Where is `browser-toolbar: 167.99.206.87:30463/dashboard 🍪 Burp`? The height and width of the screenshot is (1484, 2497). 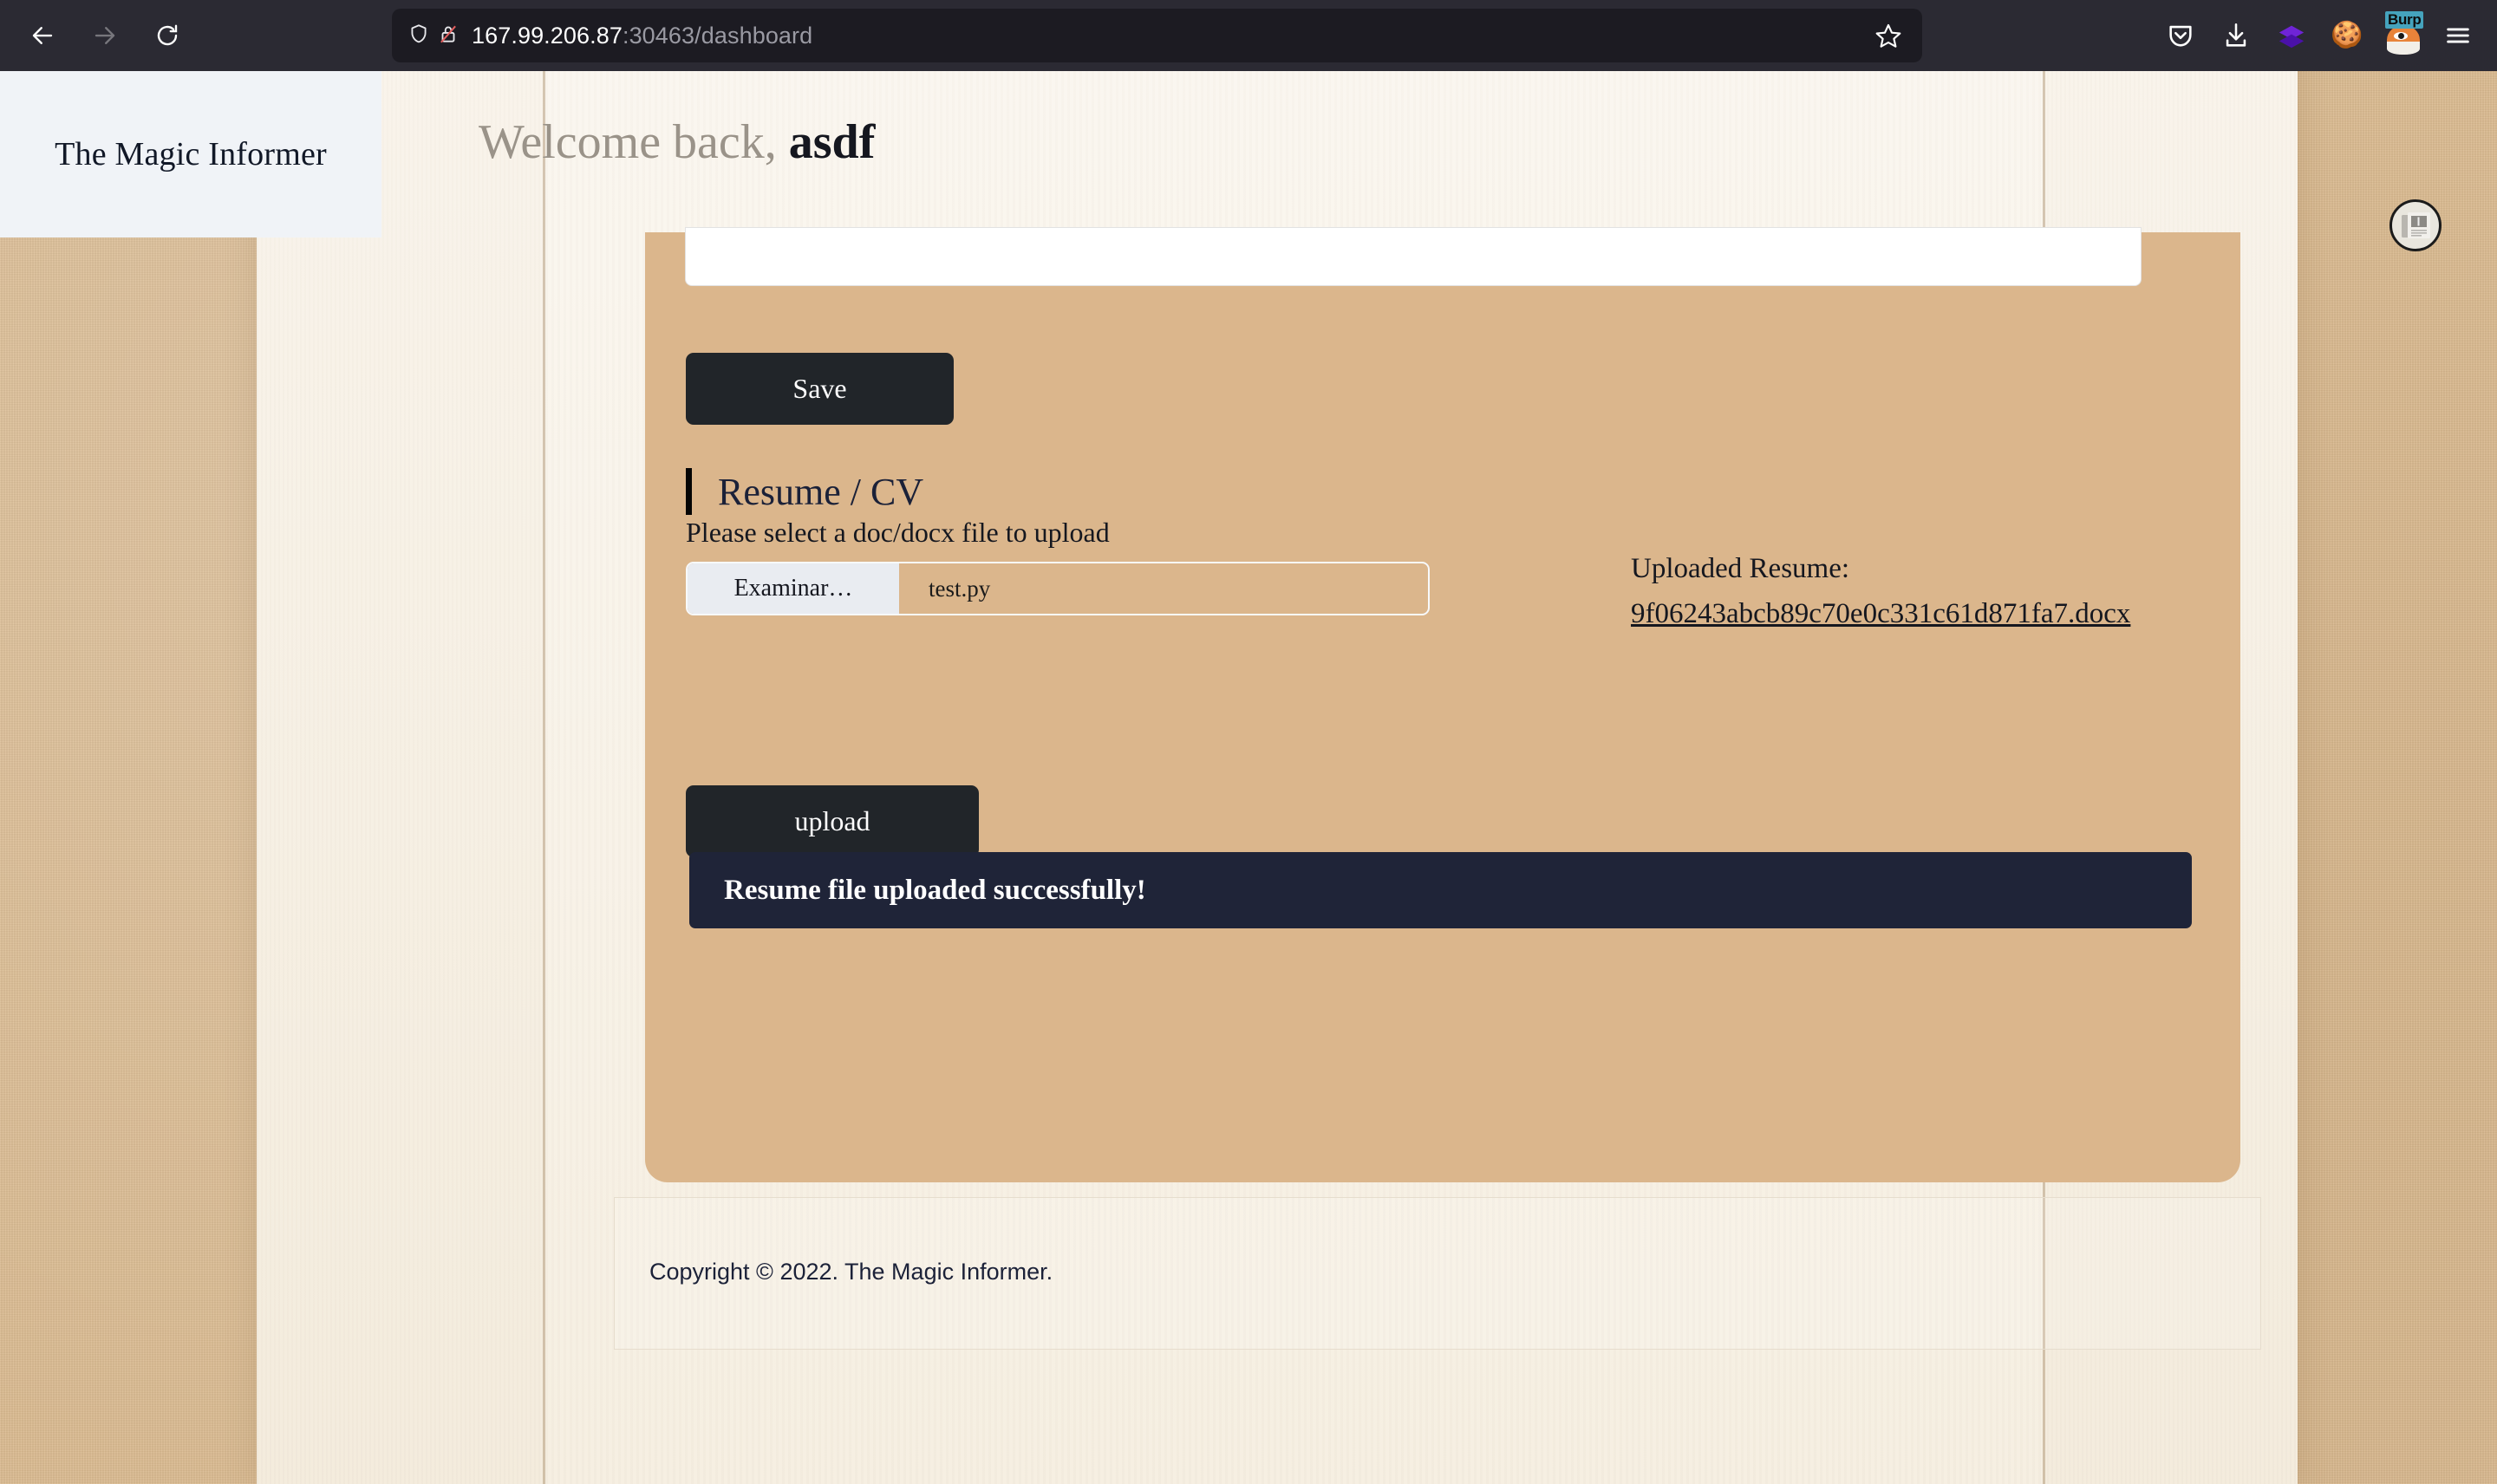
browser-toolbar: 167.99.206.87:30463/dashboard 🍪 Burp is located at coordinates (1248, 35).